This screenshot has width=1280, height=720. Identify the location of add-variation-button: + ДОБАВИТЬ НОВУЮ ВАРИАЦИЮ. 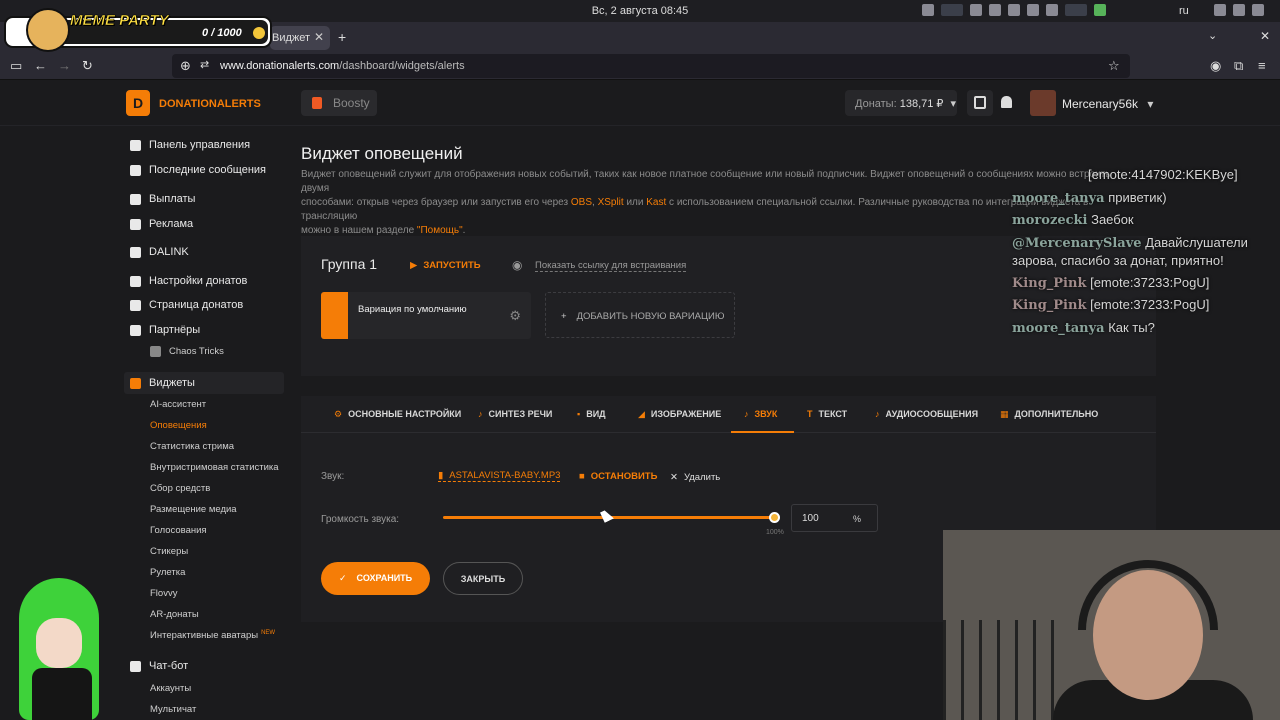
(640, 315).